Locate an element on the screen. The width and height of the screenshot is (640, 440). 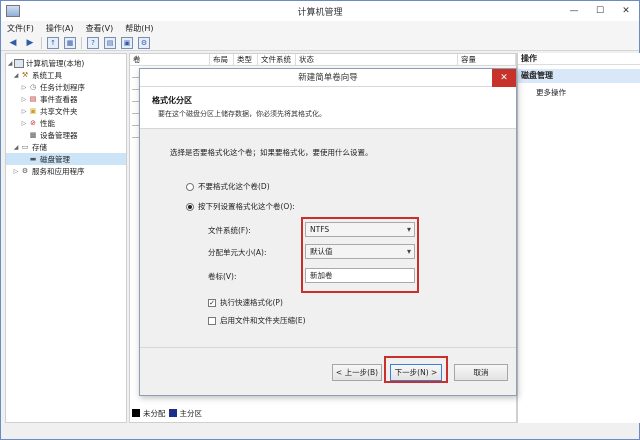
tree-node-label: 磁盘管理 is located at coordinates (55, 159).